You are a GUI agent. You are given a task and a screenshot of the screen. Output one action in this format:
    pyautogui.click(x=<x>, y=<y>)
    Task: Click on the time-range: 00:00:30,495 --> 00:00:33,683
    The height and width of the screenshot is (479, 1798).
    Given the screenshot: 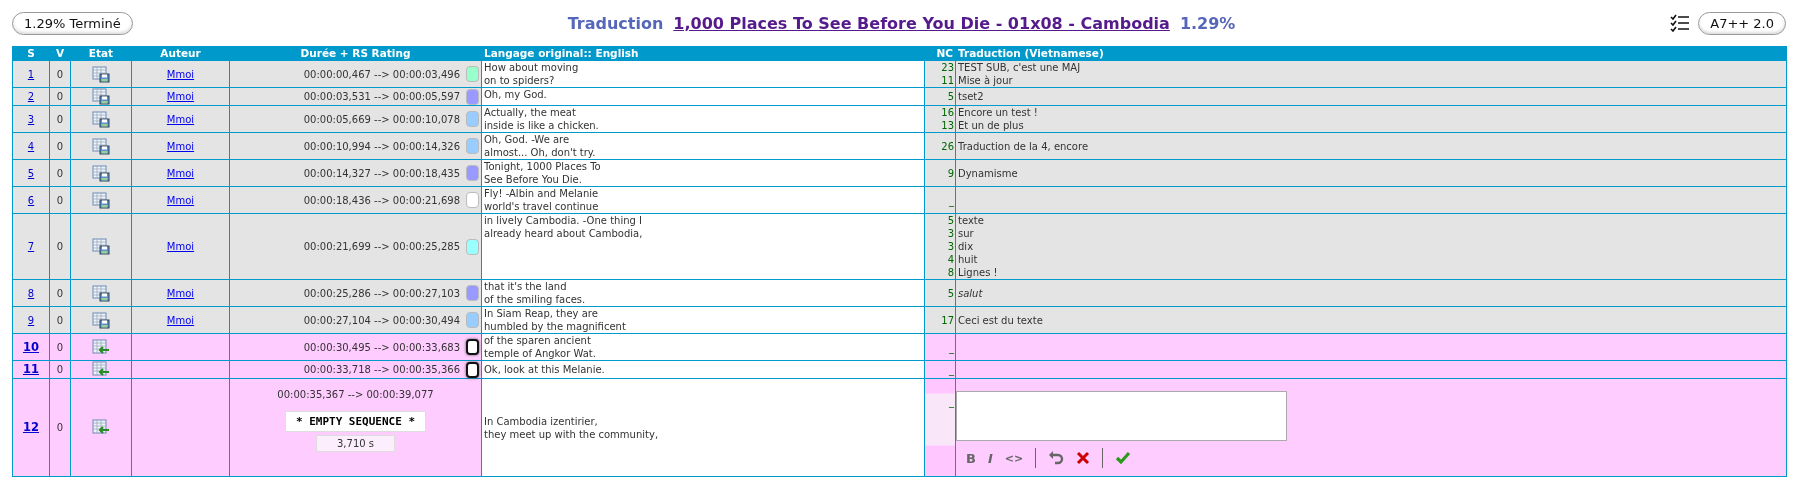 What is the action you would take?
    pyautogui.click(x=381, y=347)
    